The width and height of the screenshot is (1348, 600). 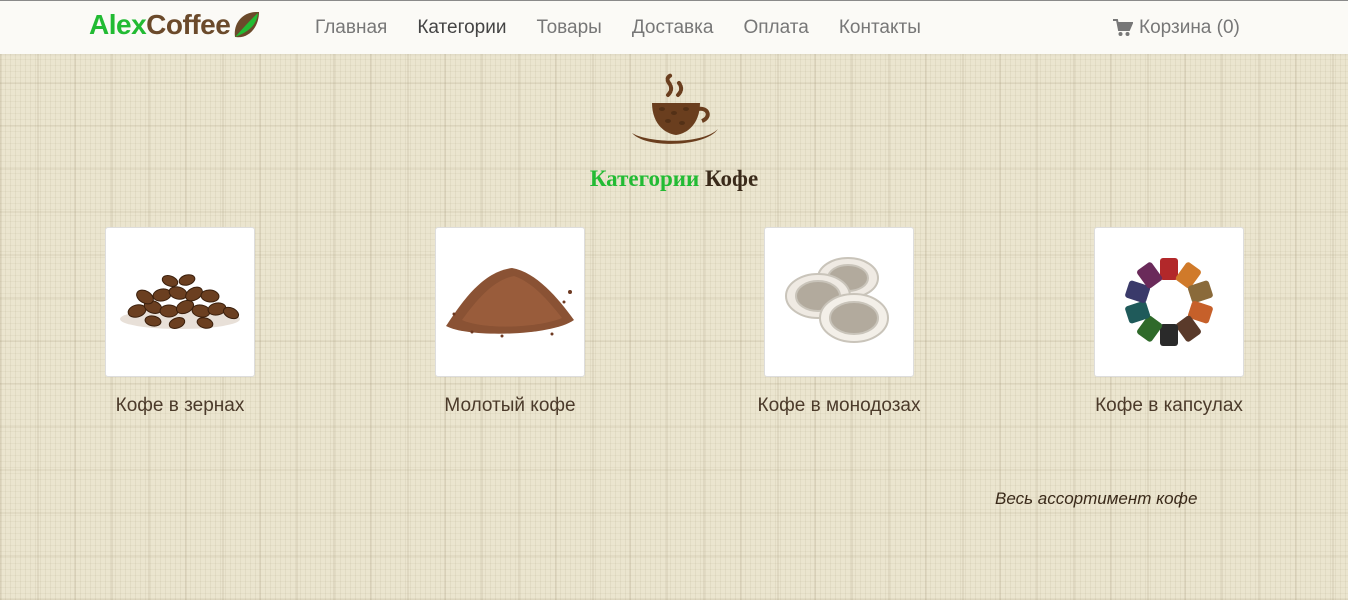 I want to click on category-label: Молотый кофе, so click(x=510, y=406).